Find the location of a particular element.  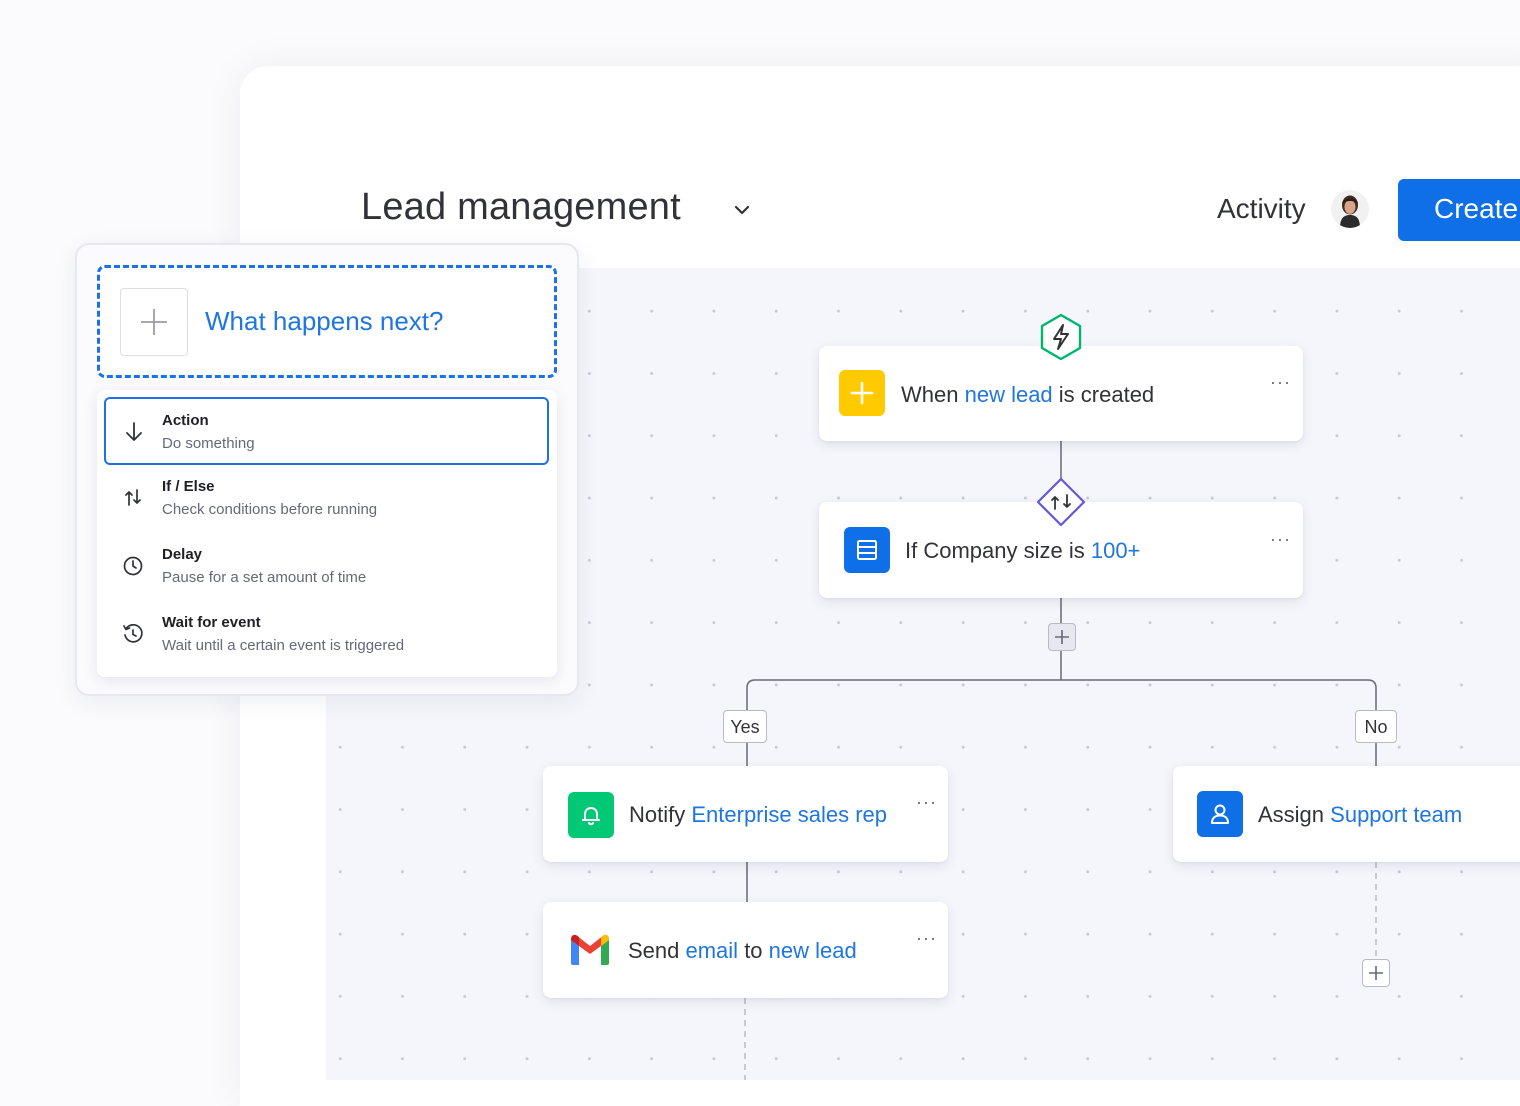

no-branch-label: No is located at coordinates (1376, 726).